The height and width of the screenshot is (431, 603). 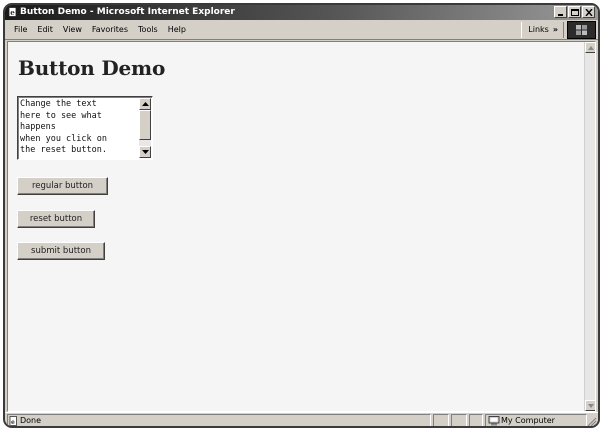 I want to click on page-scroll-up-button, so click(x=590, y=47).